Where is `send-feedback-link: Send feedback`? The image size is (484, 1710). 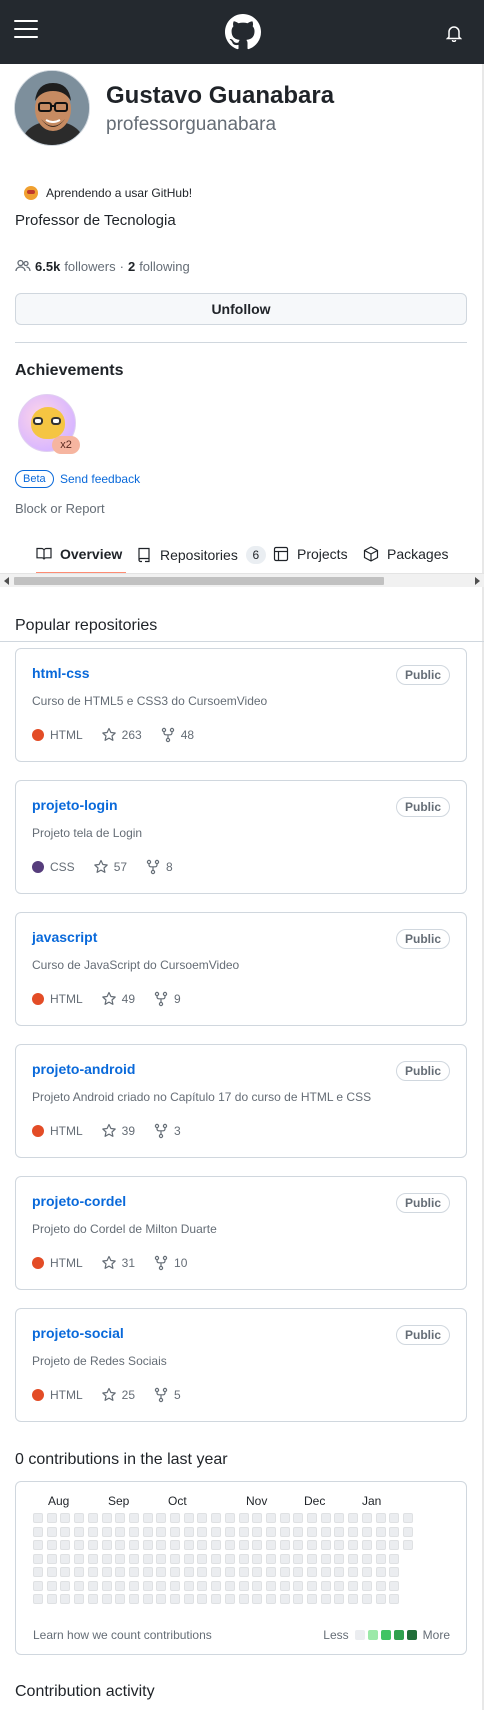
send-feedback-link: Send feedback is located at coordinates (100, 479).